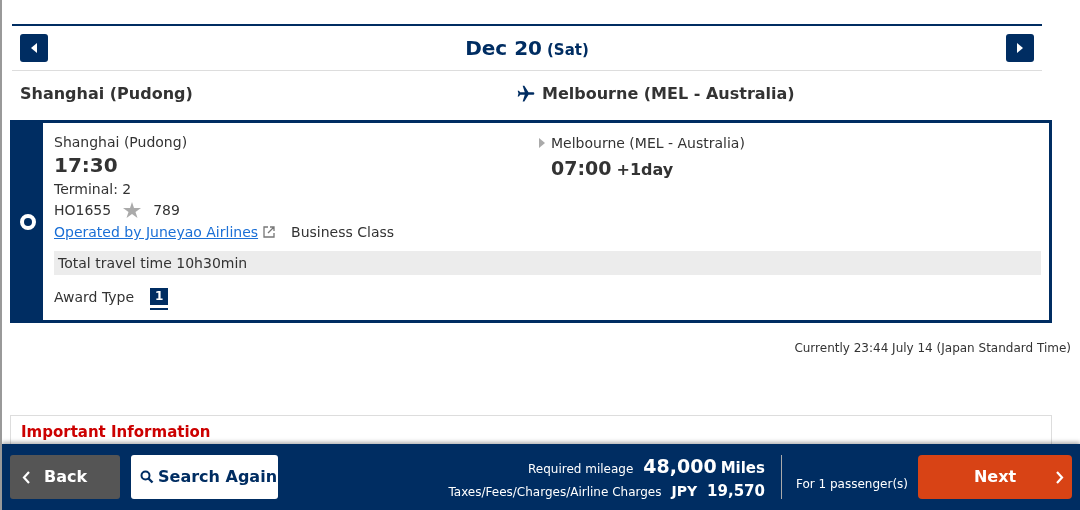 This screenshot has height=510, width=1080. I want to click on arrival-airport: Melbourne (MEL - Australia), so click(648, 143).